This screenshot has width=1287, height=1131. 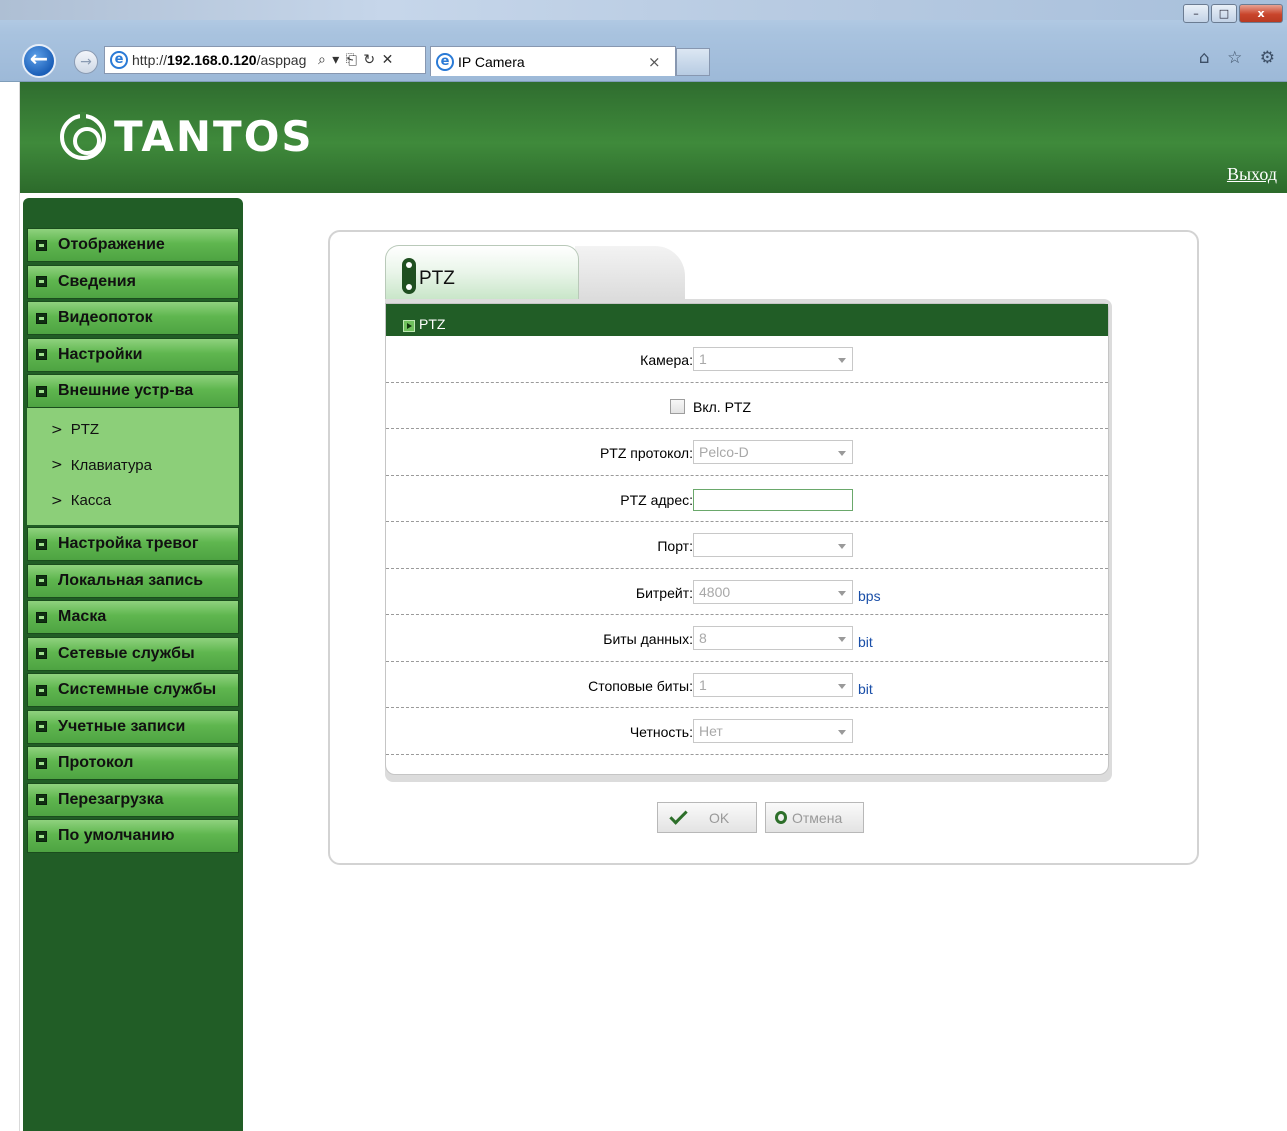 I want to click on row-camera: Камера: 1, so click(x=747, y=359).